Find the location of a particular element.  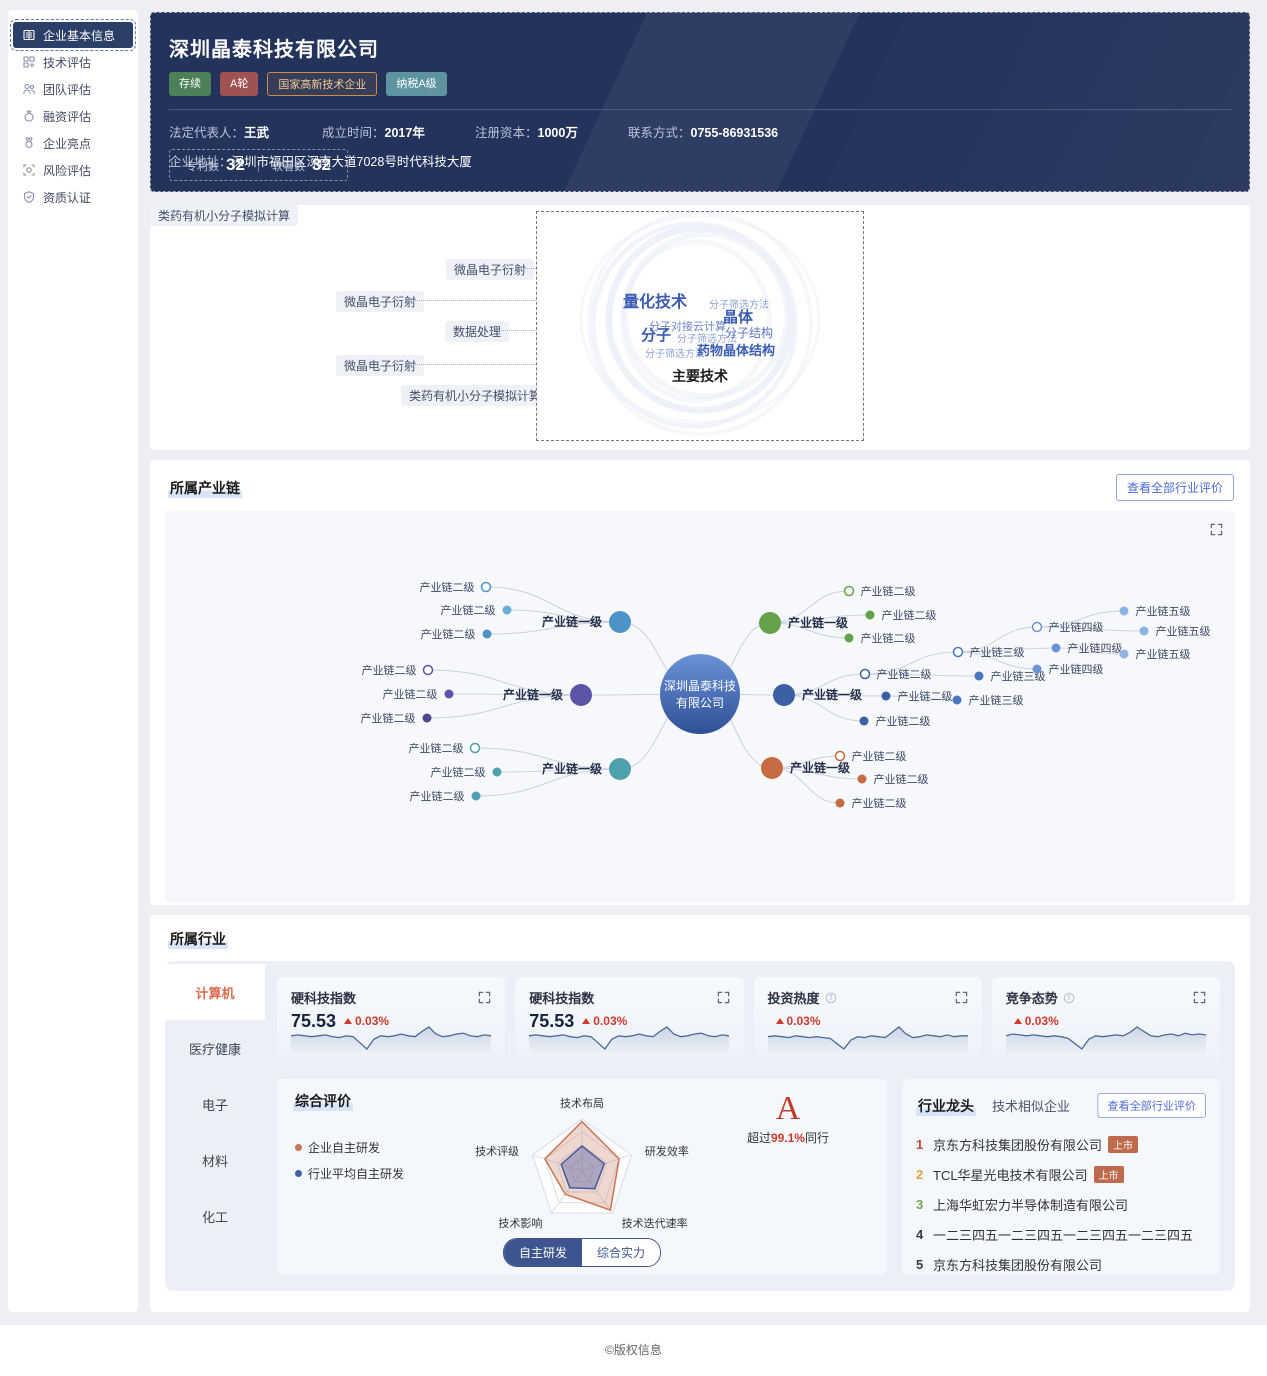

copyright-footer: ©版权信息 is located at coordinates (633, 1350).